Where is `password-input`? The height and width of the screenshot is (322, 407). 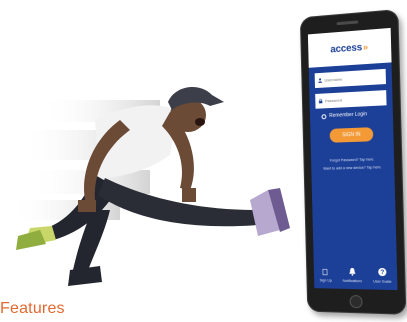
password-input is located at coordinates (353, 99).